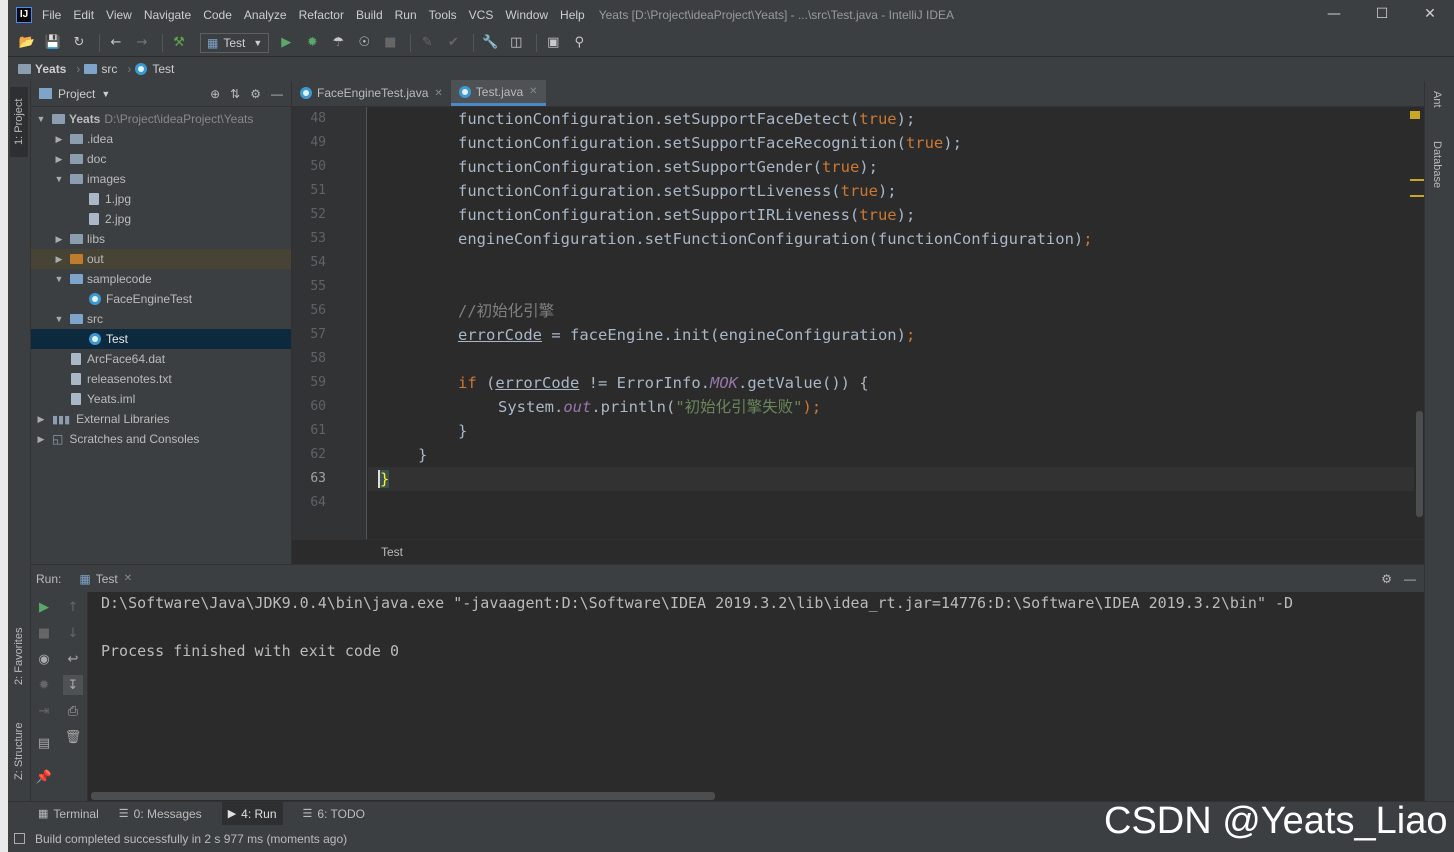  Describe the element at coordinates (161, 319) in the screenshot. I see `tree-item-src: ▼ src` at that location.